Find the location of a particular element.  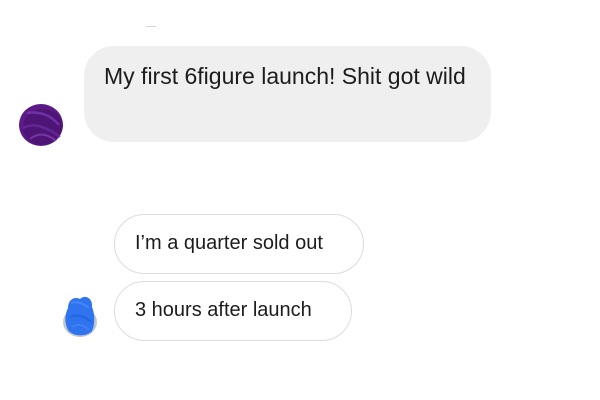

sent-message-bubble: 3 hours after launch is located at coordinates (233, 311).